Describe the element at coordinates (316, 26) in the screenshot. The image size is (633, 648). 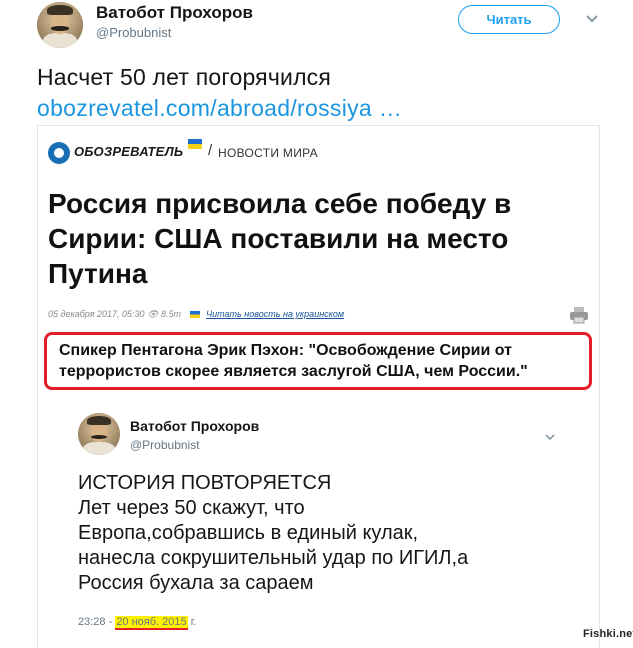
I see `tweet-header: Ватобот Прохоров @Probubnist Читать` at that location.